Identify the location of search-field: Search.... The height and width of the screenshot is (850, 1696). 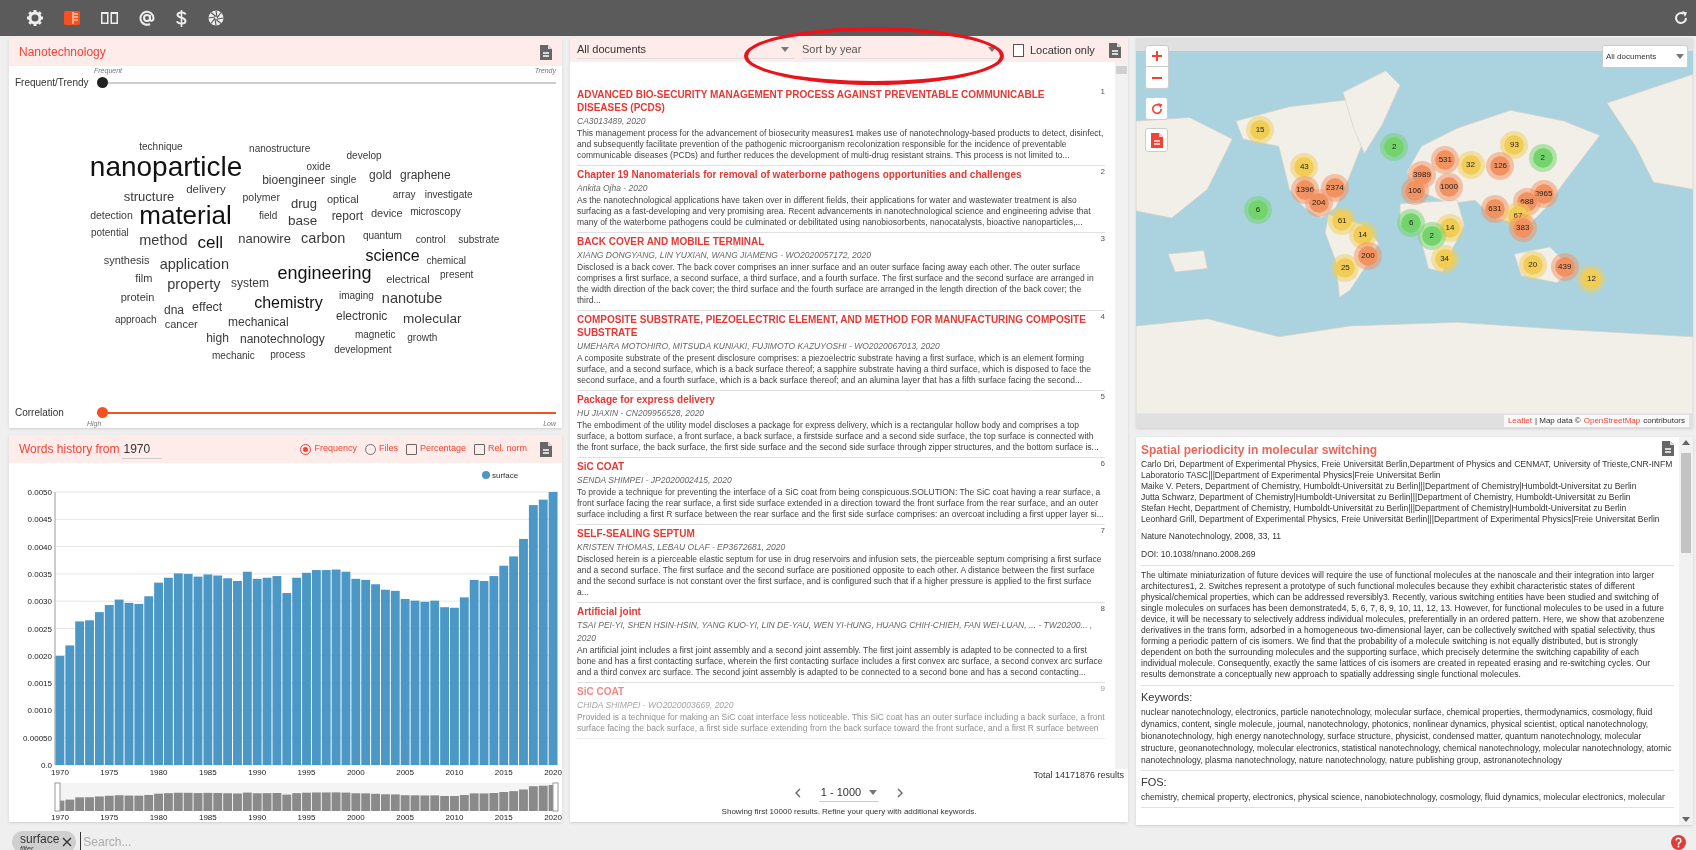
(873, 841).